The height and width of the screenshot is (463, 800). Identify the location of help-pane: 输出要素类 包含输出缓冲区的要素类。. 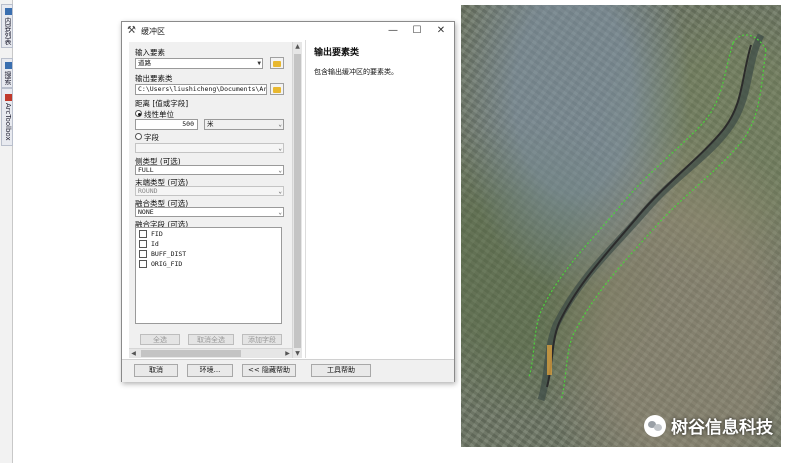
(377, 199).